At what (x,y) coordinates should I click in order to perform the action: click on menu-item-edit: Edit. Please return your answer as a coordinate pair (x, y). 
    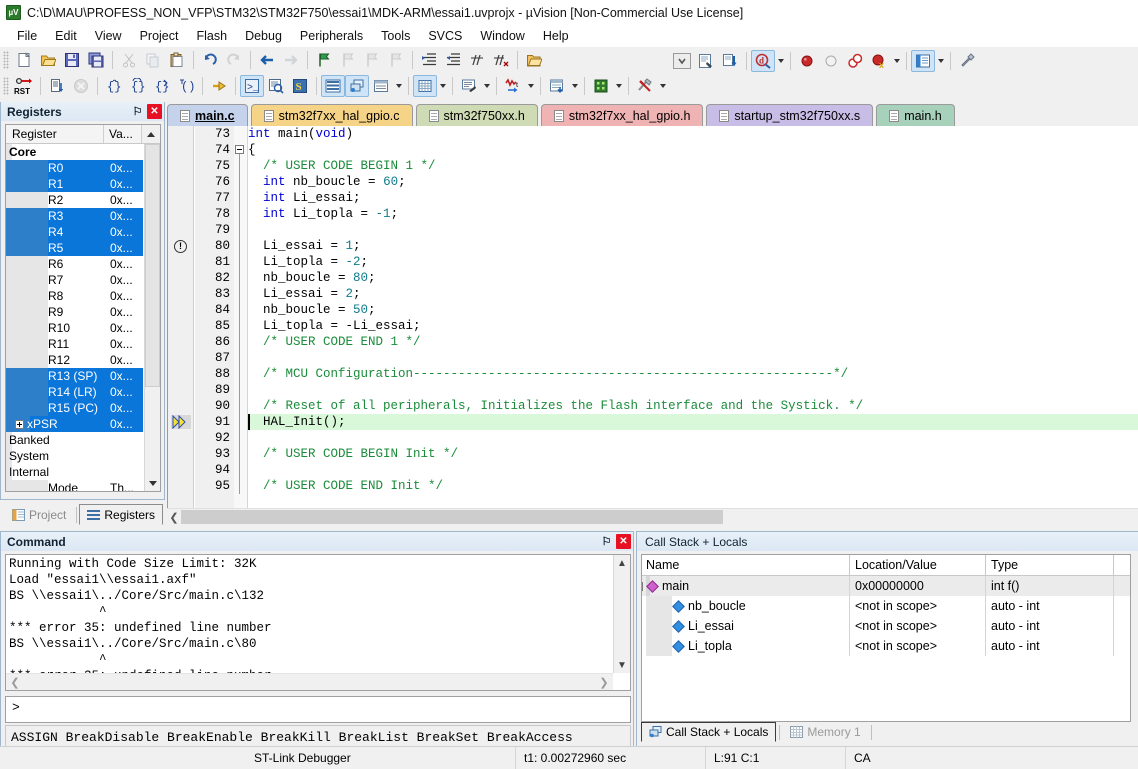
    Looking at the image, I should click on (66, 36).